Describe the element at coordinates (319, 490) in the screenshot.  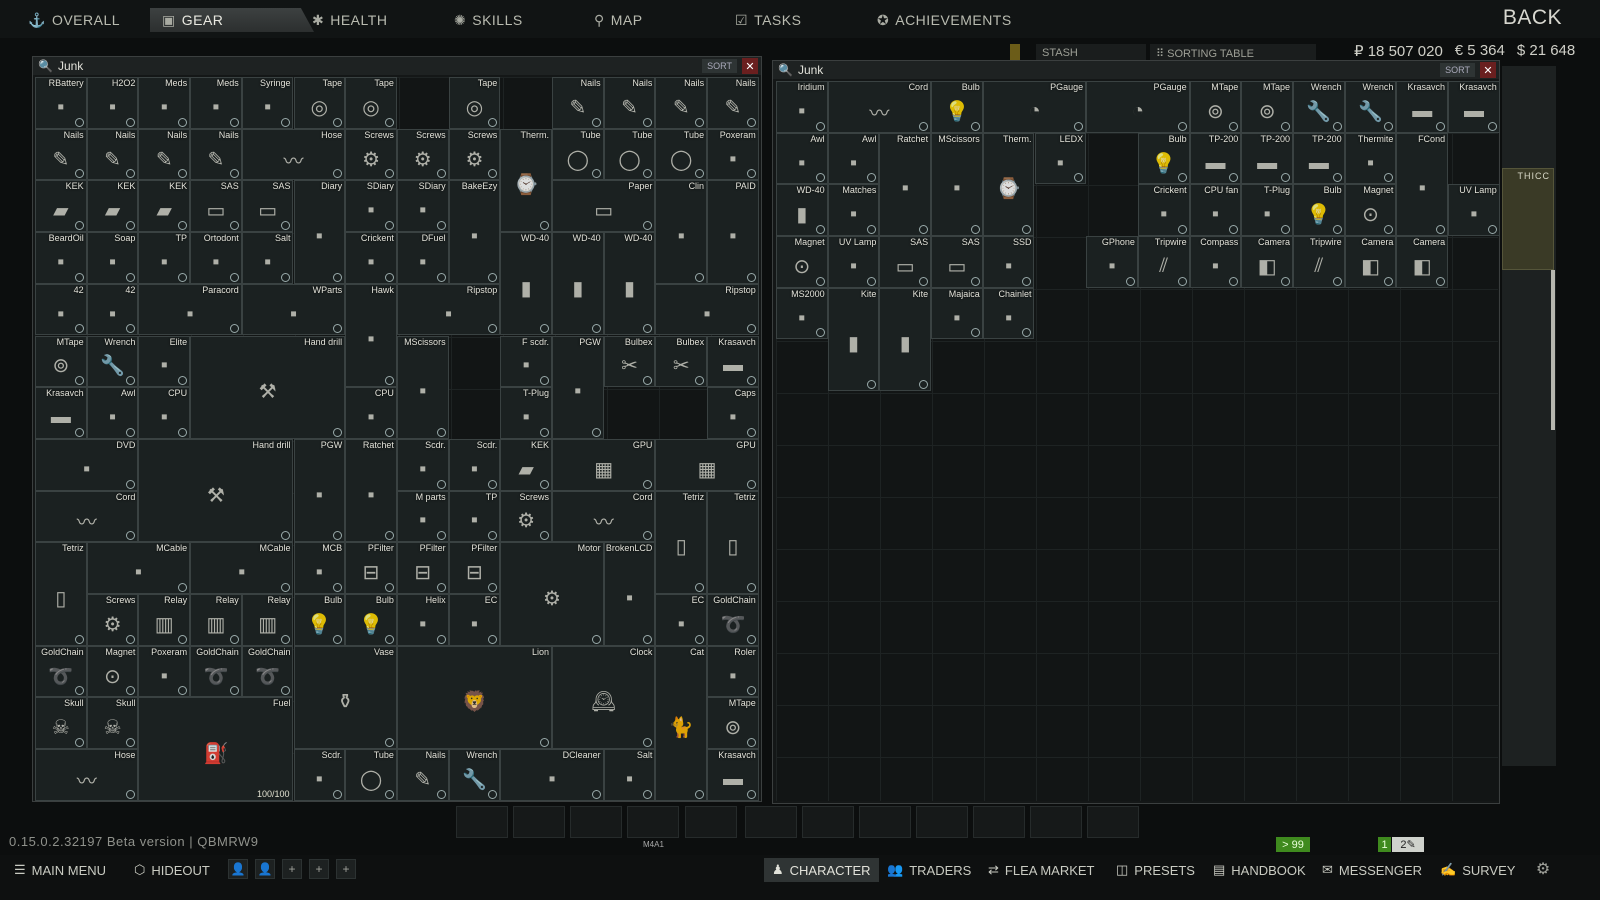
I see `inventory-item: PGW ▪` at that location.